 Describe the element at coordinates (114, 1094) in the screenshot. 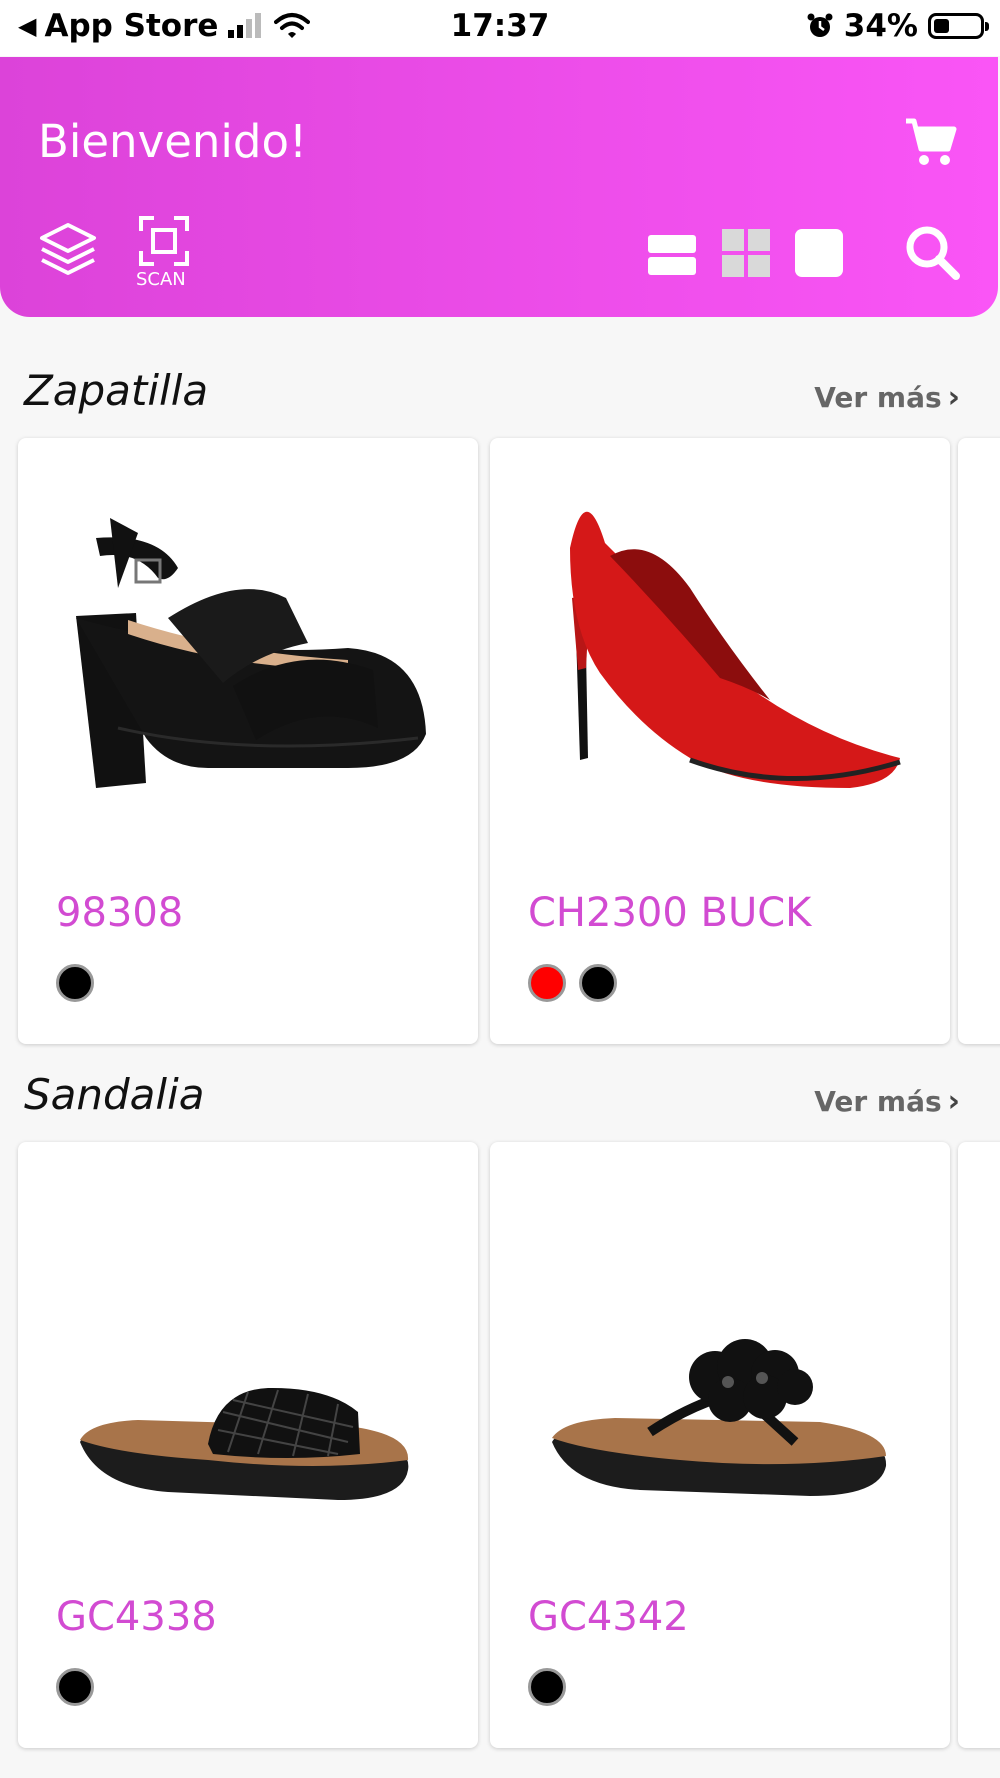

I see `section-title-sandalia: Sandalia` at that location.